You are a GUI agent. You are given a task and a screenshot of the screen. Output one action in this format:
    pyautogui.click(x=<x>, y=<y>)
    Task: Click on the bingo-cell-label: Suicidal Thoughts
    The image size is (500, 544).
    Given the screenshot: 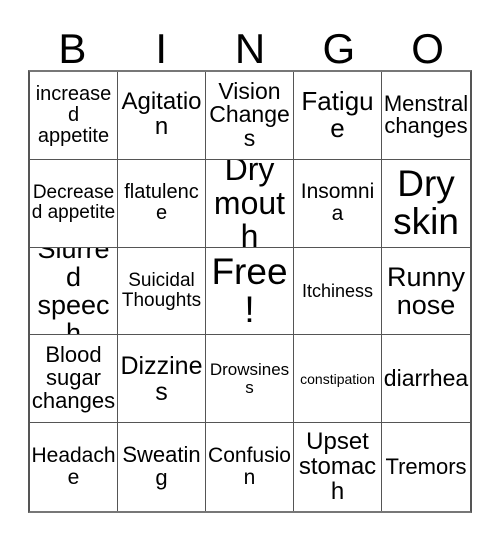 What is the action you would take?
    pyautogui.click(x=161, y=290)
    